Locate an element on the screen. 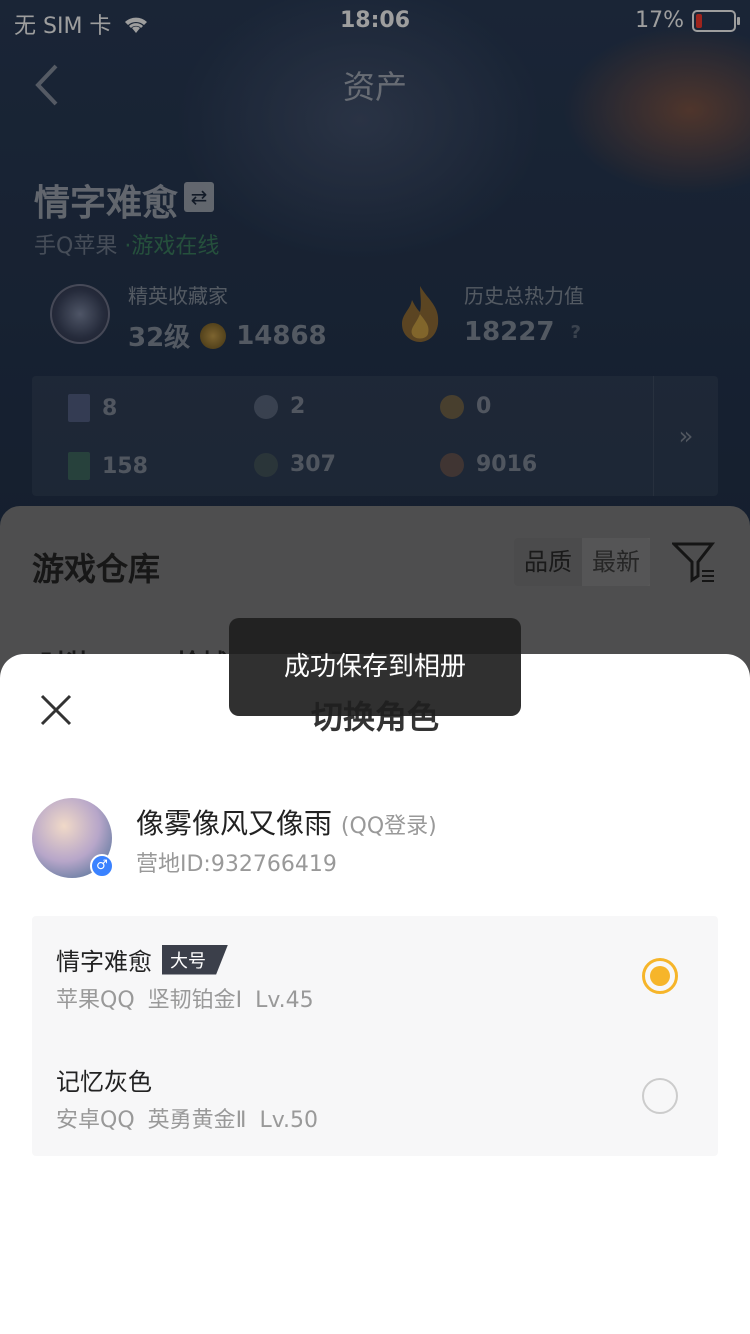 Image resolution: width=750 pixels, height=1334 pixels. user-name-line: 像雾像风又像雨 (QQ登录) is located at coordinates (286, 822).